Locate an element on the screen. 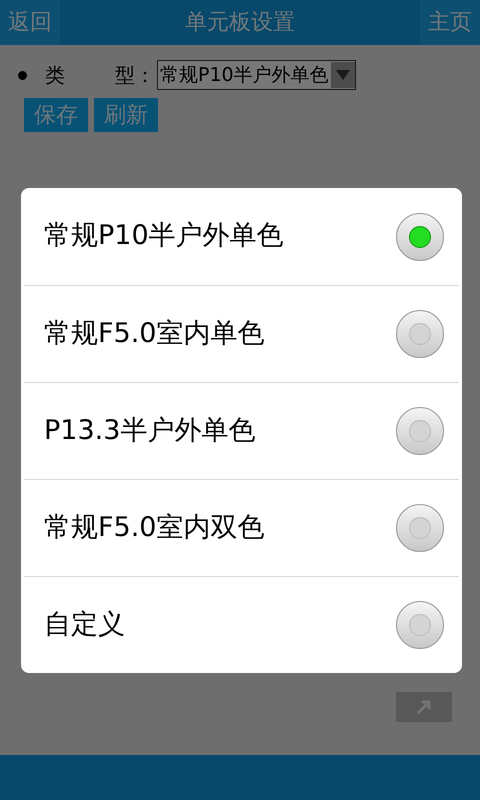  caret-icon is located at coordinates (342, 75).